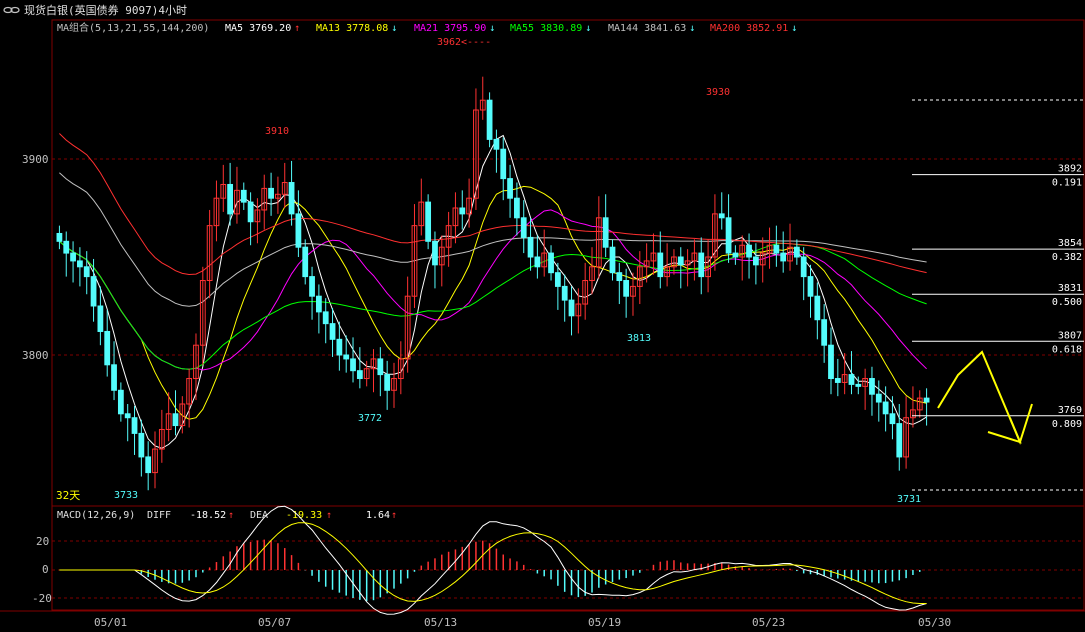  Describe the element at coordinates (768, 622) in the screenshot. I see `date-label-0523: 05/23` at that location.